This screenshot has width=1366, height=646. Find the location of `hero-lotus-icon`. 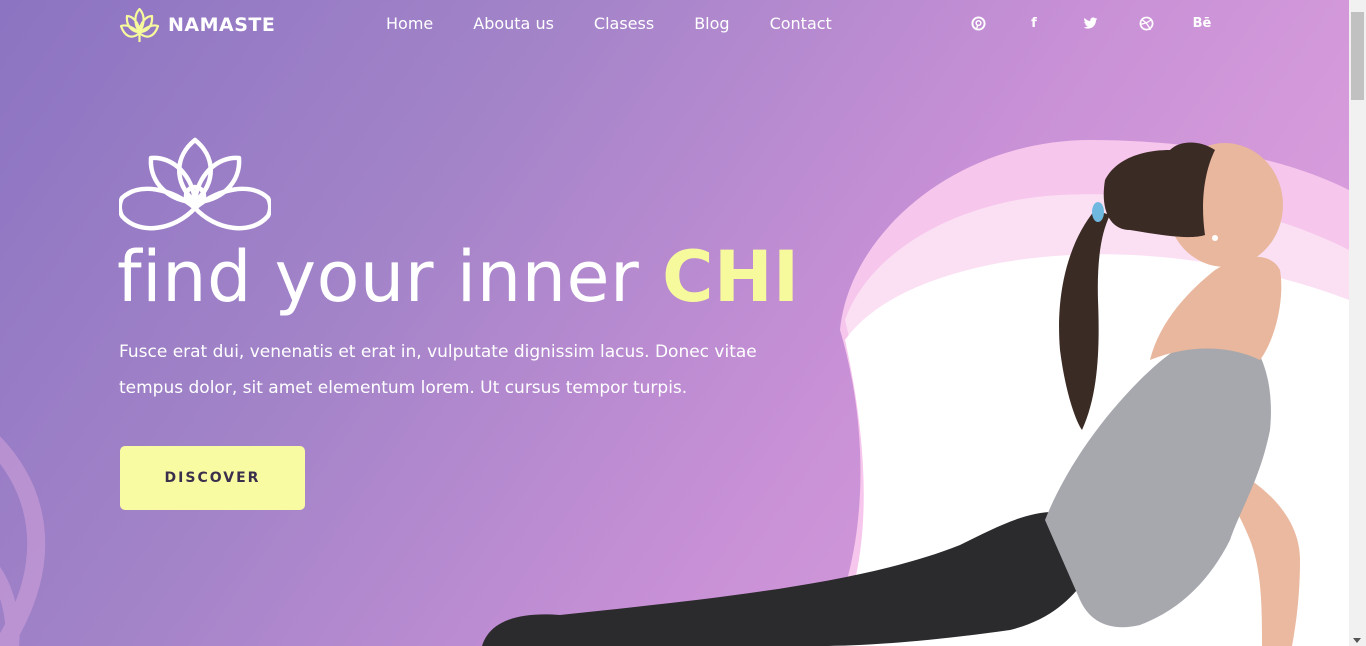

hero-lotus-icon is located at coordinates (195, 184).